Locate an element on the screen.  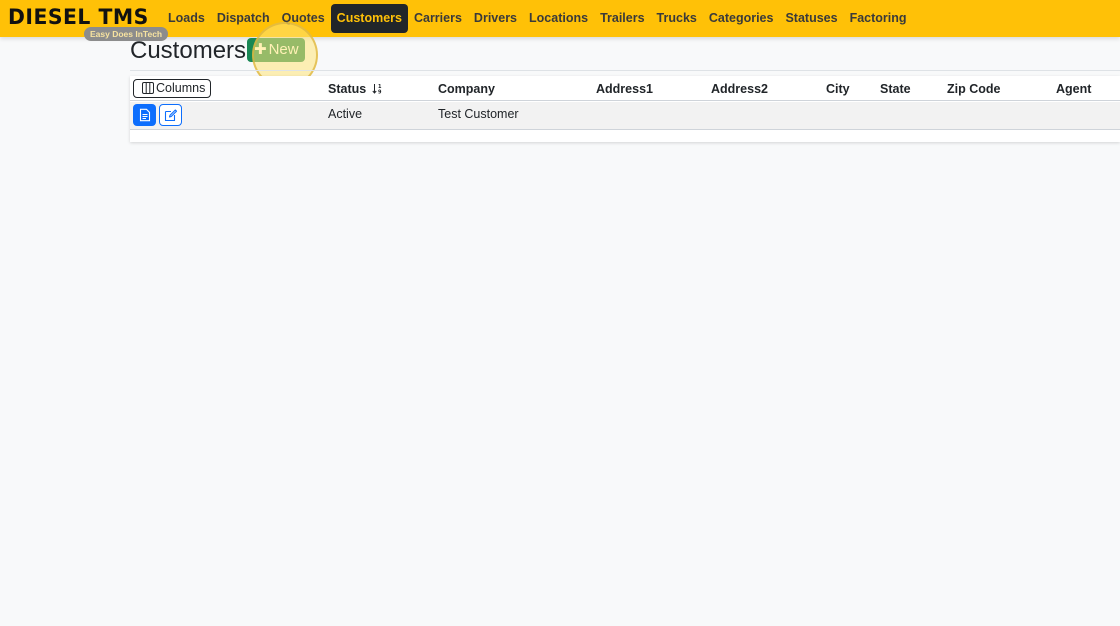
nav-trucks: Trucks is located at coordinates (677, 18).